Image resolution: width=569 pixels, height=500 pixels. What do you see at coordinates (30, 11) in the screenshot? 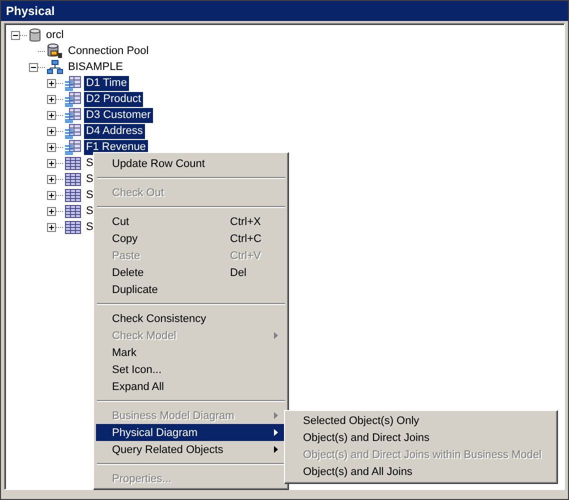
I see `panel-title: Physical` at bounding box center [30, 11].